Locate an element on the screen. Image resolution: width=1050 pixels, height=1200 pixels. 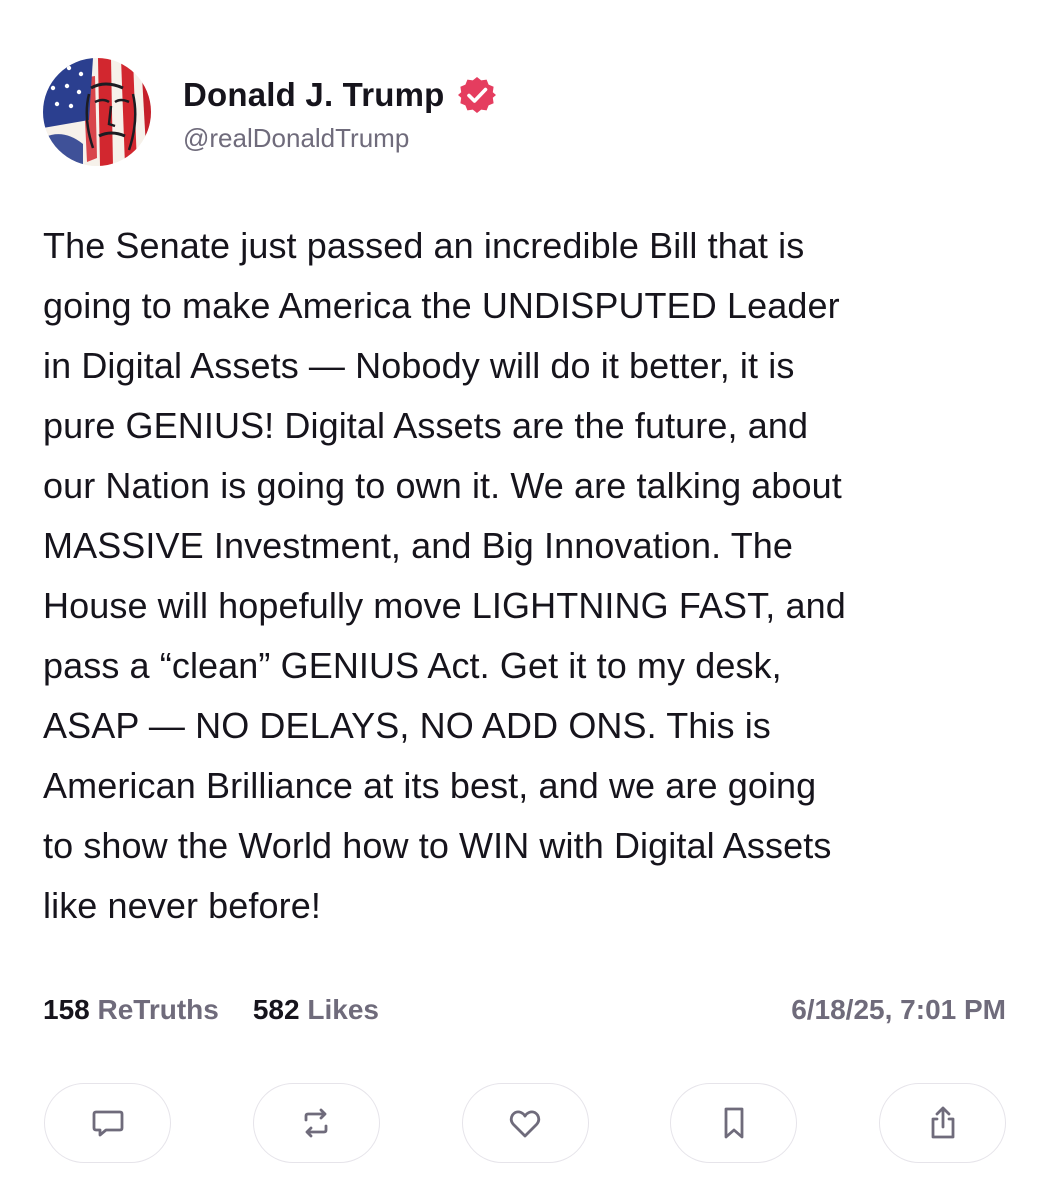
avatar-image is located at coordinates (97, 112).